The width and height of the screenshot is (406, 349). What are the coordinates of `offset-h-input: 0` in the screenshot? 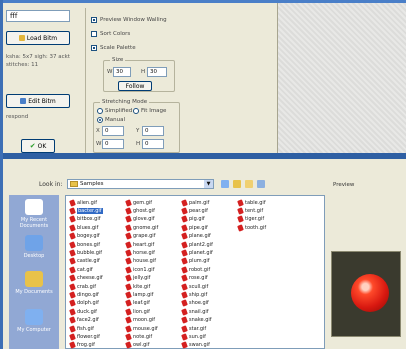 It's located at (153, 144).